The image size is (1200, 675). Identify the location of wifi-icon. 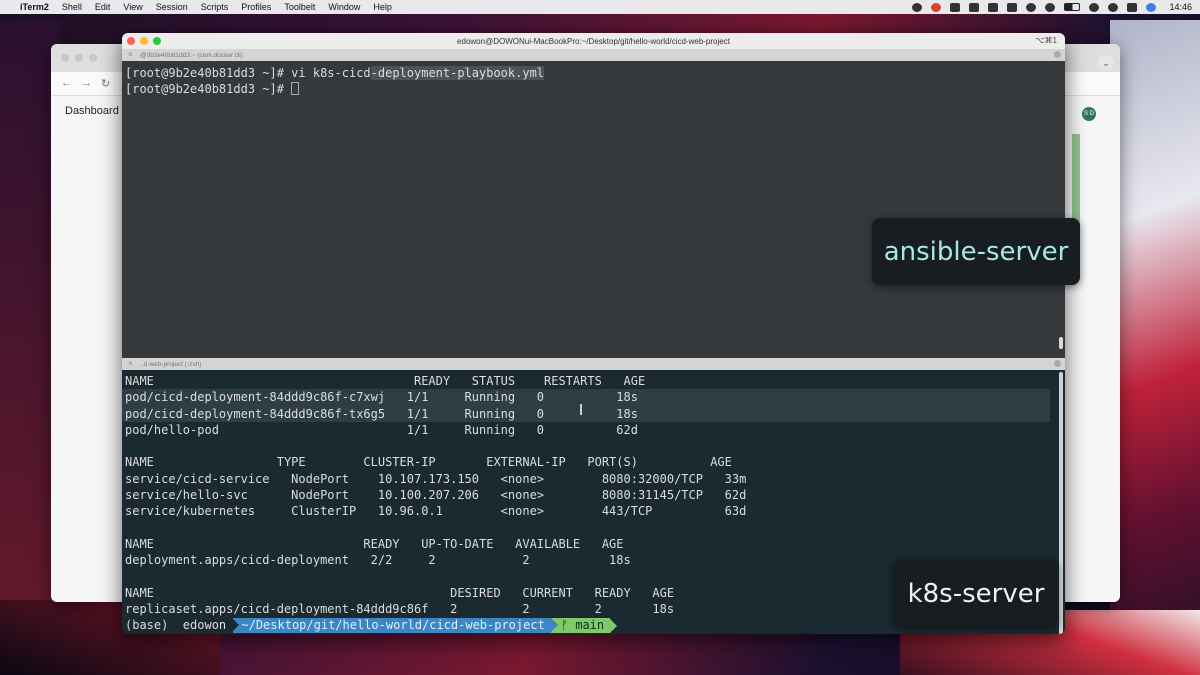
(1094, 7).